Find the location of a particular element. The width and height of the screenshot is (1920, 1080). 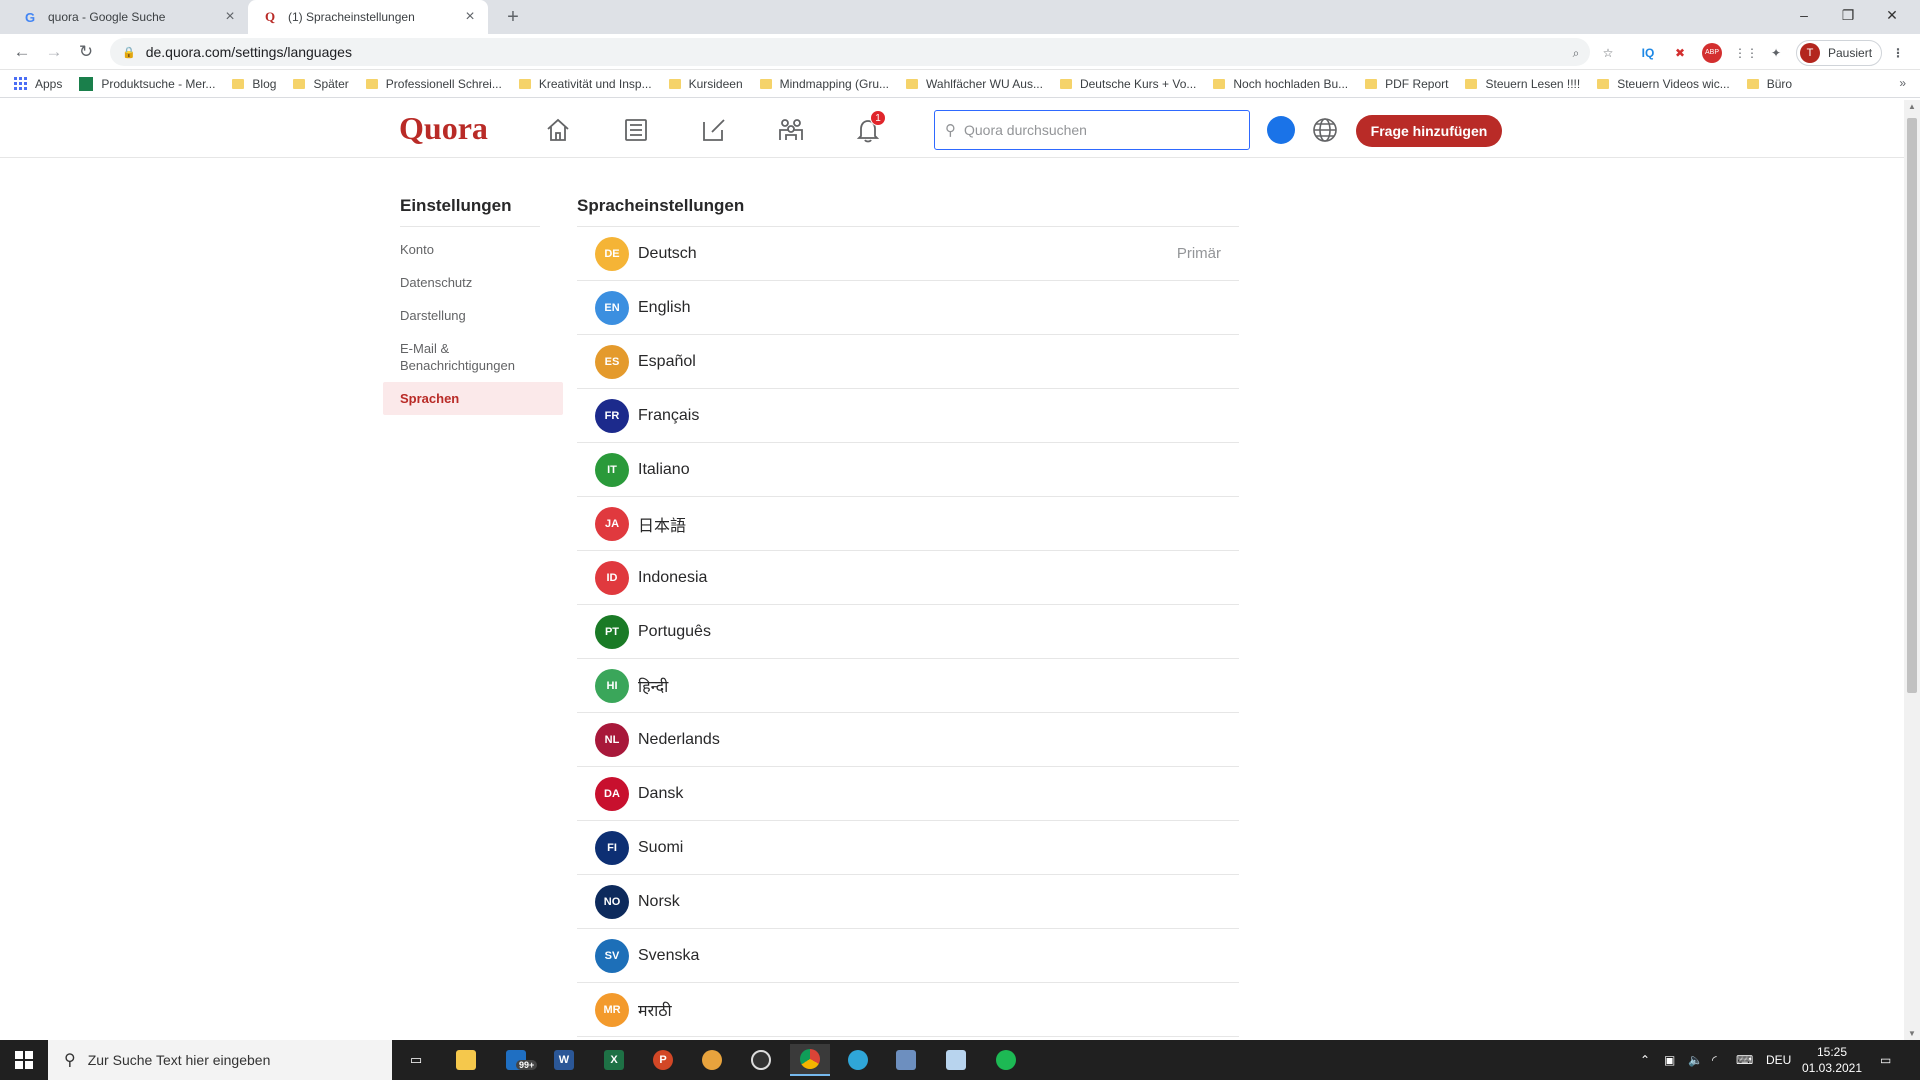

page-scrollbar: ▲ ▼ is located at coordinates (1912, 570).